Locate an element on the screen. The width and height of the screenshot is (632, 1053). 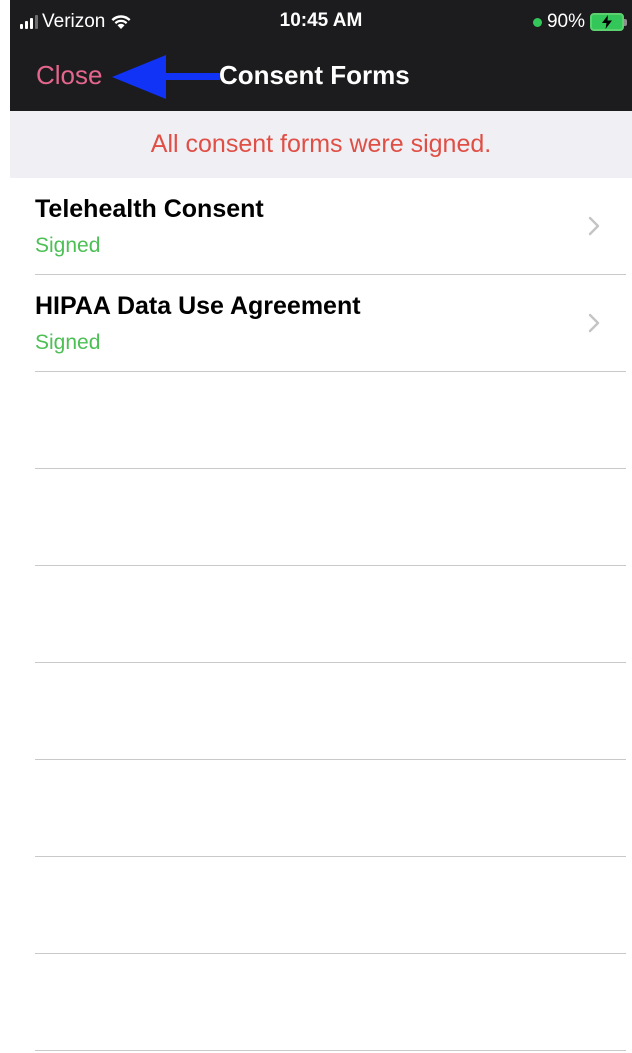
battery-percentage: 90% is located at coordinates (565, 21).